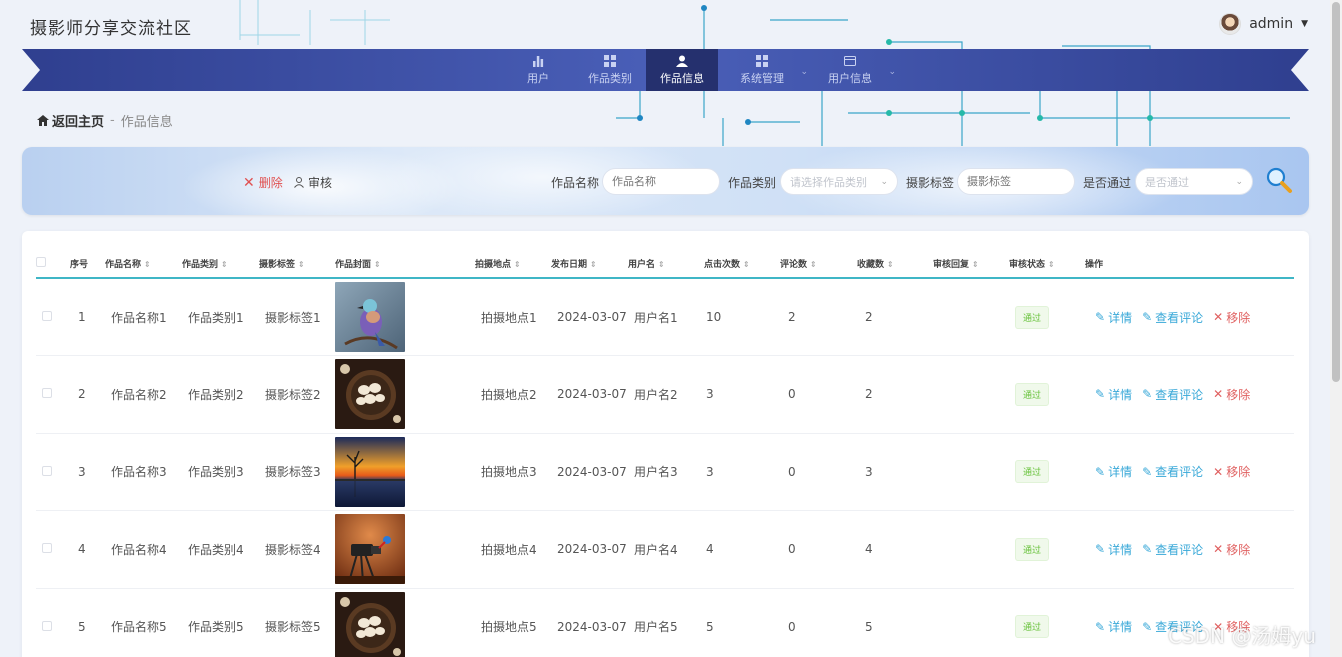  I want to click on bar-chart-icon, so click(538, 61).